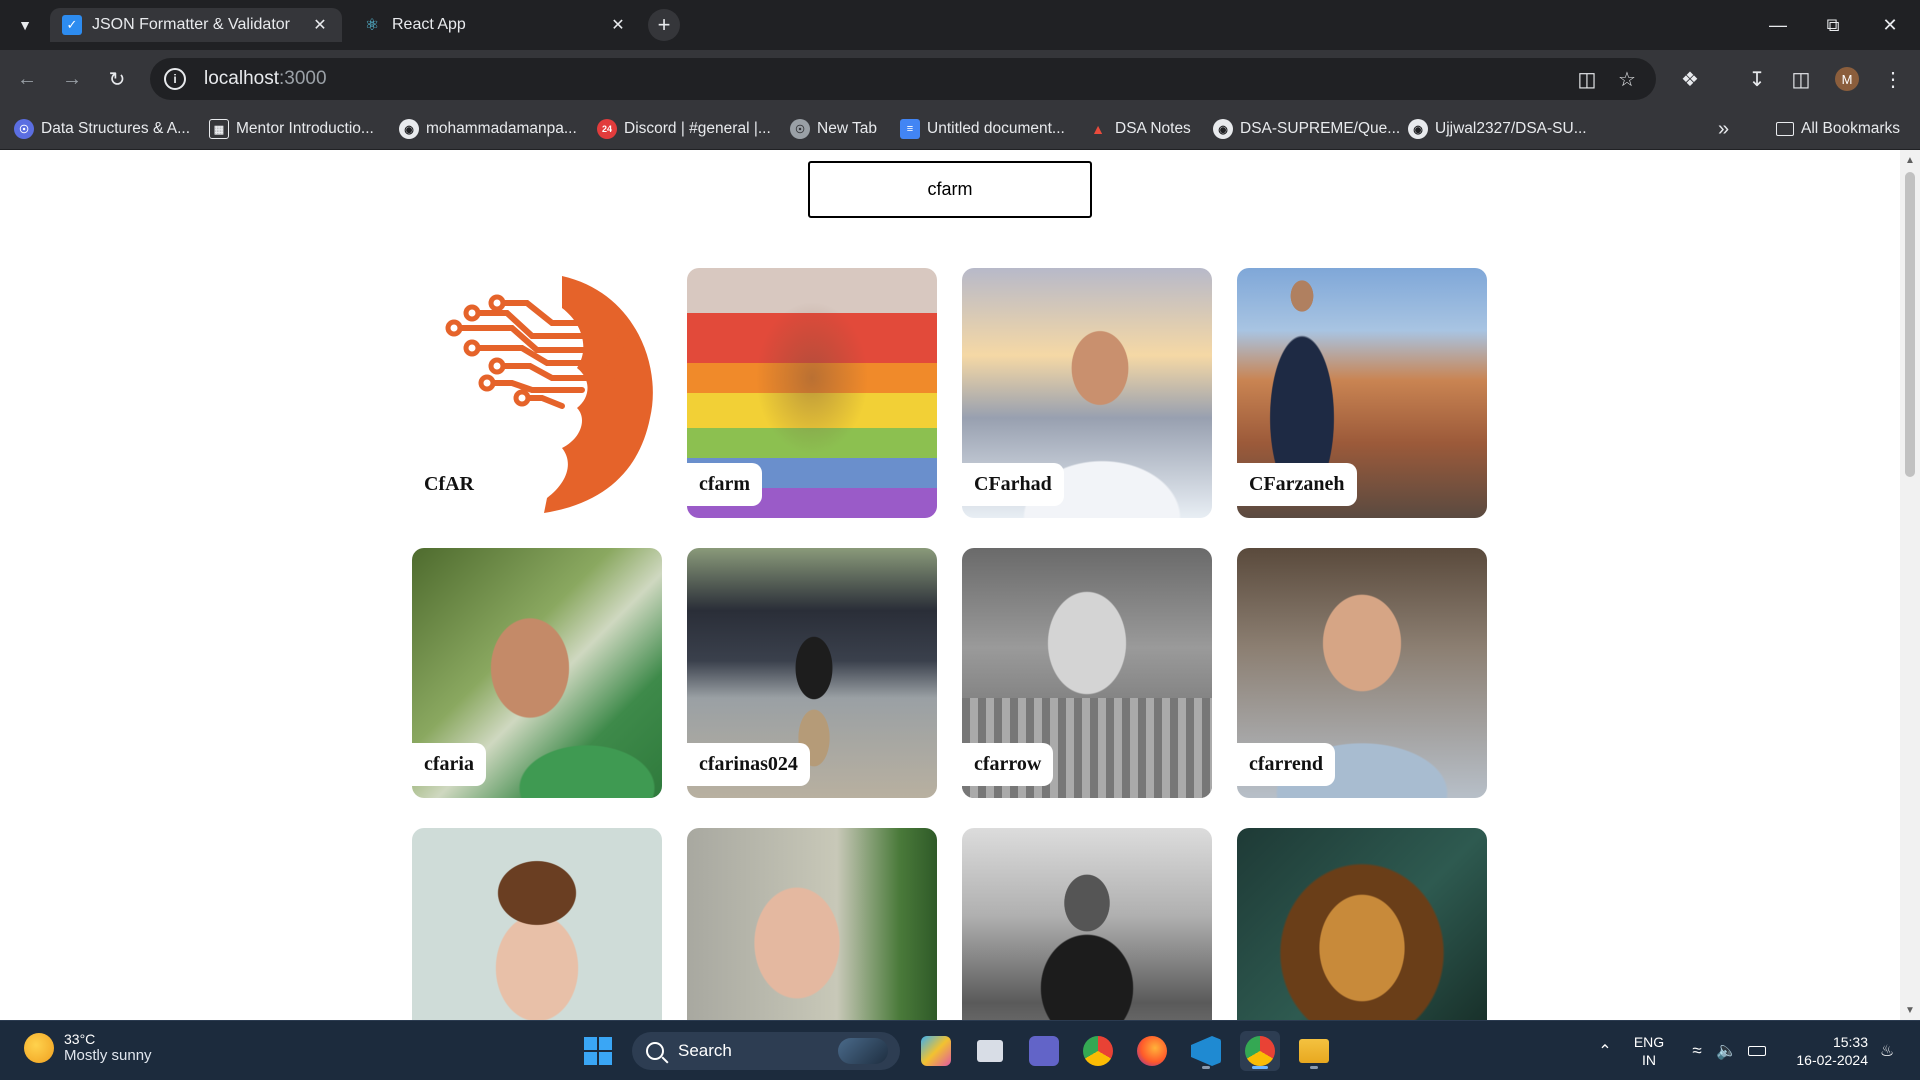 Image resolution: width=1920 pixels, height=1081 pixels. What do you see at coordinates (191, 24) in the screenshot?
I see `tab-title: JSON Formatter & Validator` at bounding box center [191, 24].